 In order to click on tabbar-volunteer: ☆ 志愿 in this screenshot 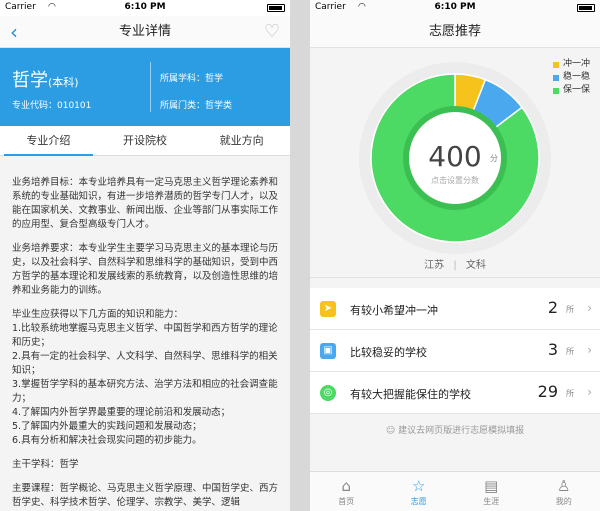, I will do `click(419, 491)`.